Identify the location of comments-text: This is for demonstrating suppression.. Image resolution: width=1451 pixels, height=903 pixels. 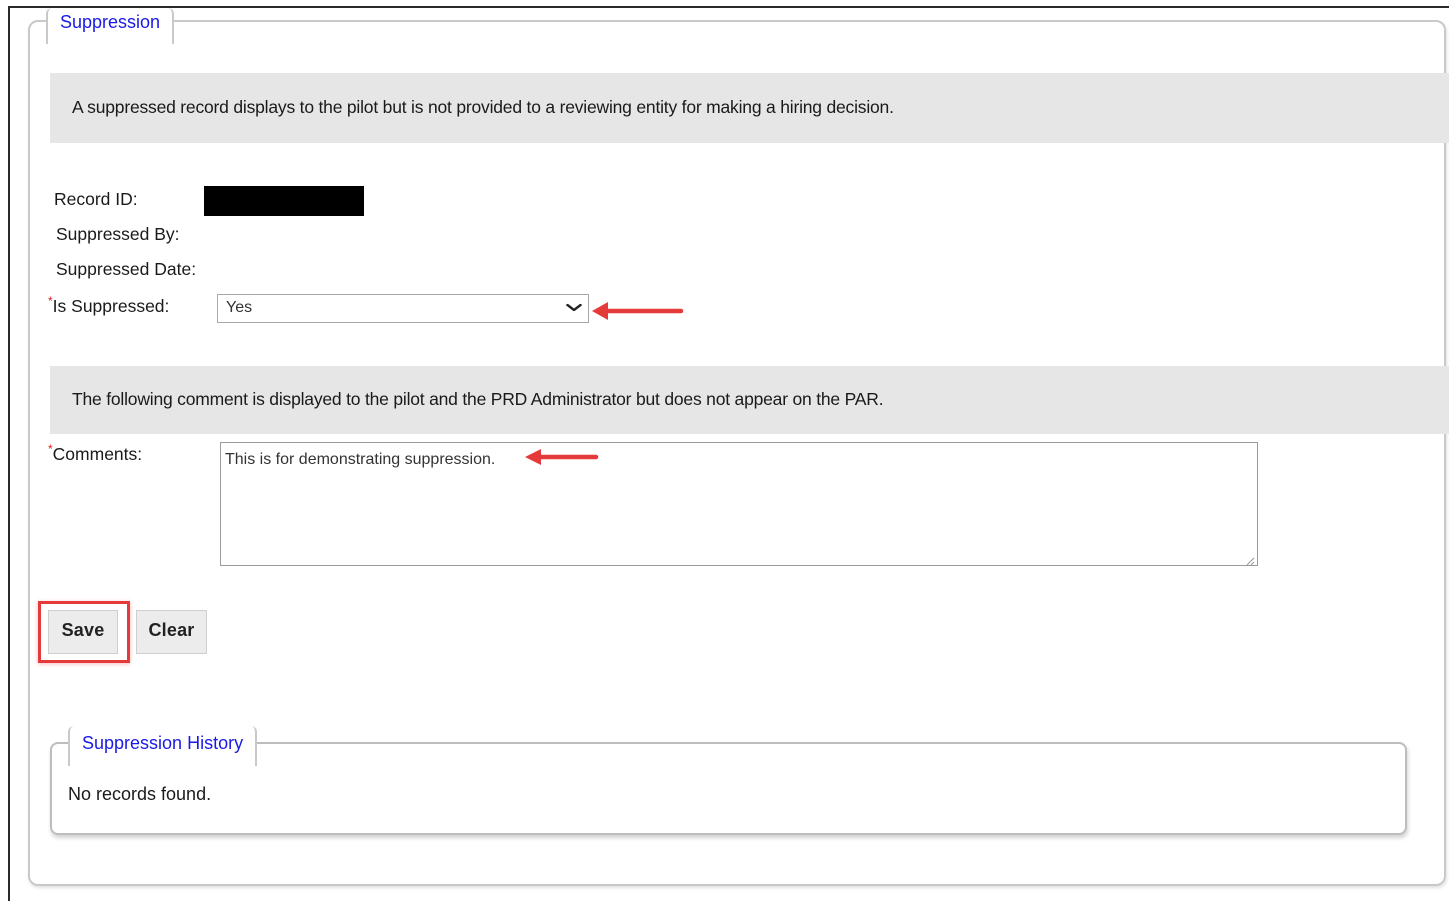
(360, 459).